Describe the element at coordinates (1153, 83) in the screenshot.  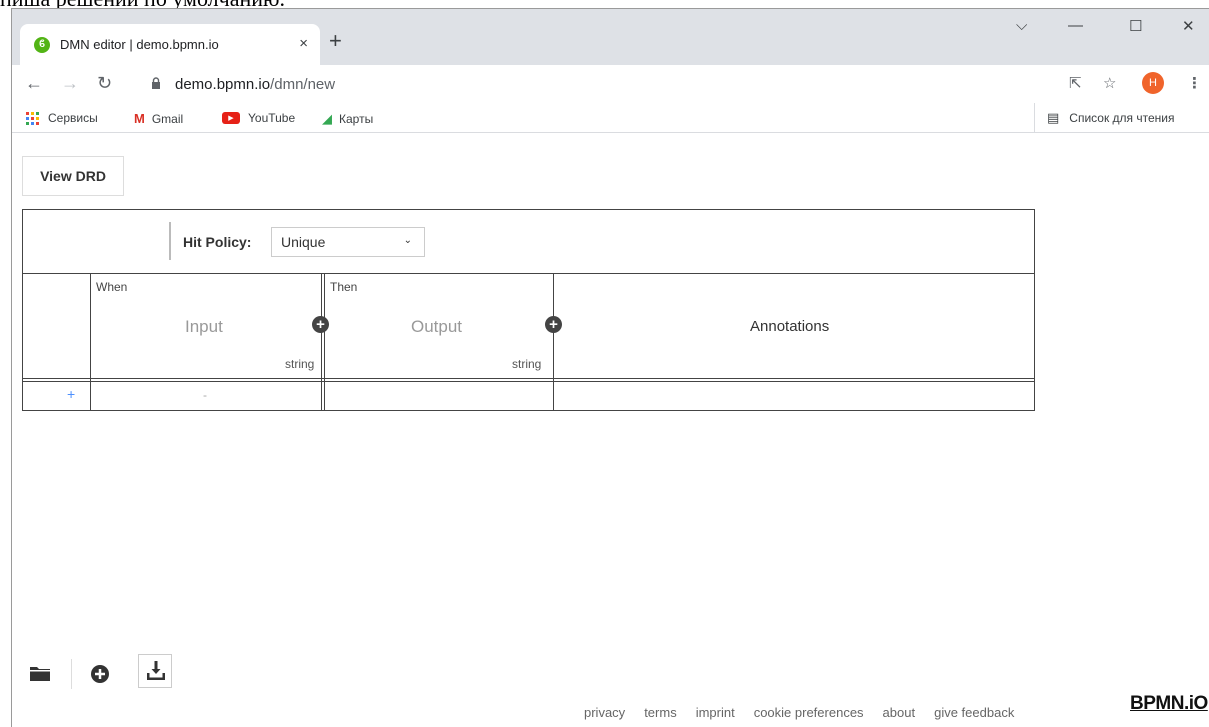
I see `profile-avatar: H` at that location.